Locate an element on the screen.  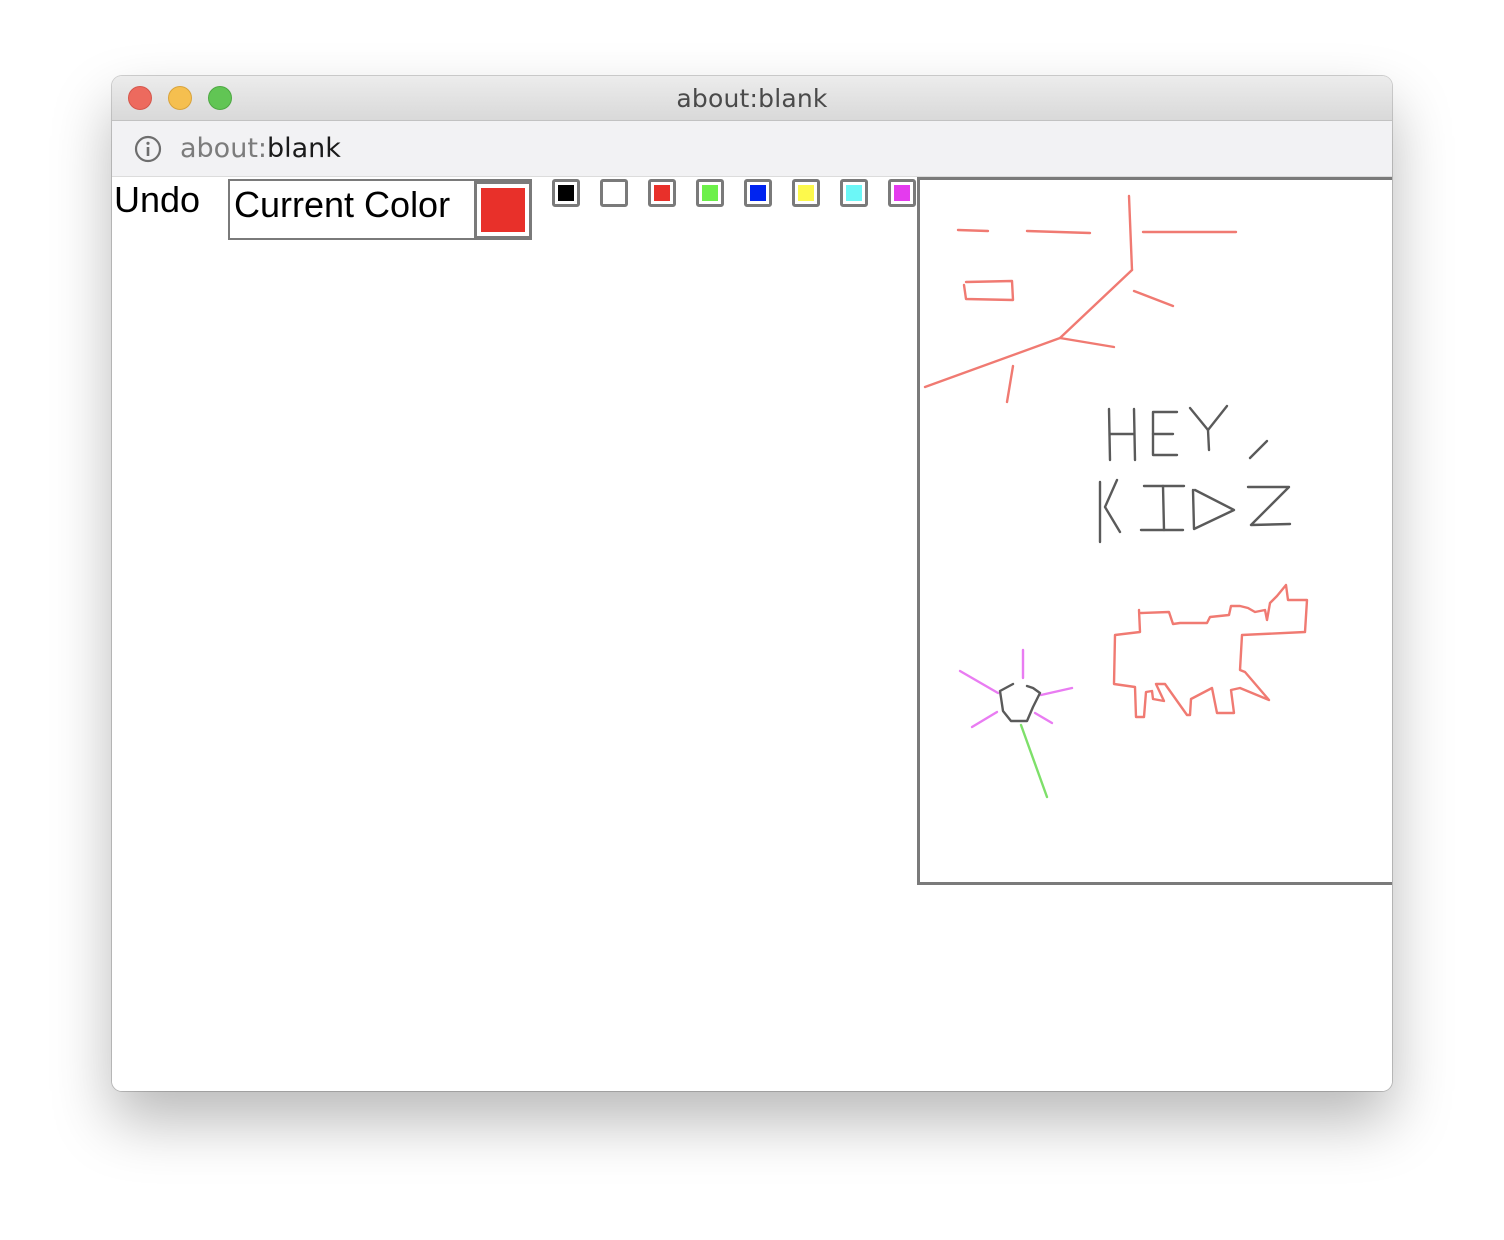
palette-swatch-red is located at coordinates (662, 193).